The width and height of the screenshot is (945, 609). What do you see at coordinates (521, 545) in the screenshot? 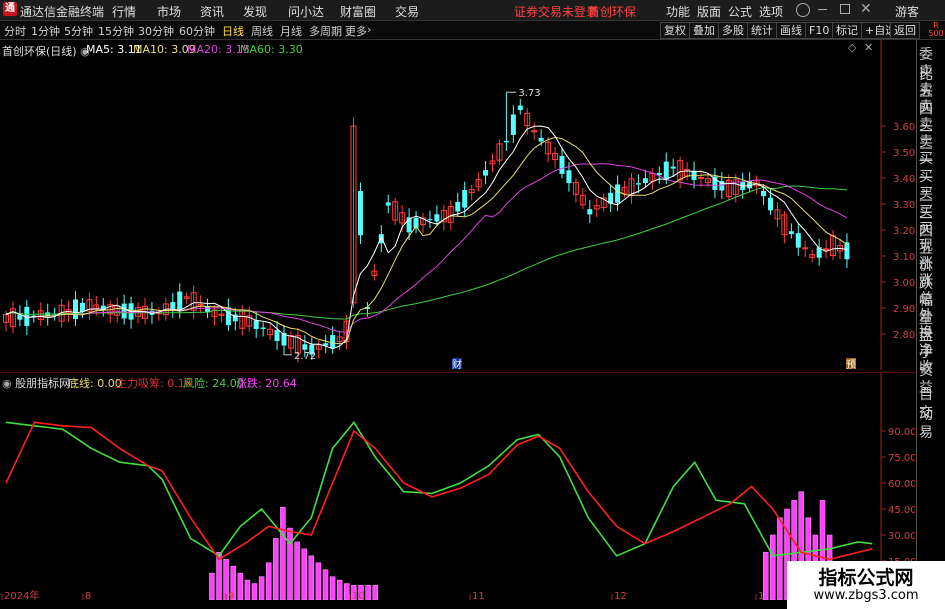
I see `accumulation-histogram` at bounding box center [521, 545].